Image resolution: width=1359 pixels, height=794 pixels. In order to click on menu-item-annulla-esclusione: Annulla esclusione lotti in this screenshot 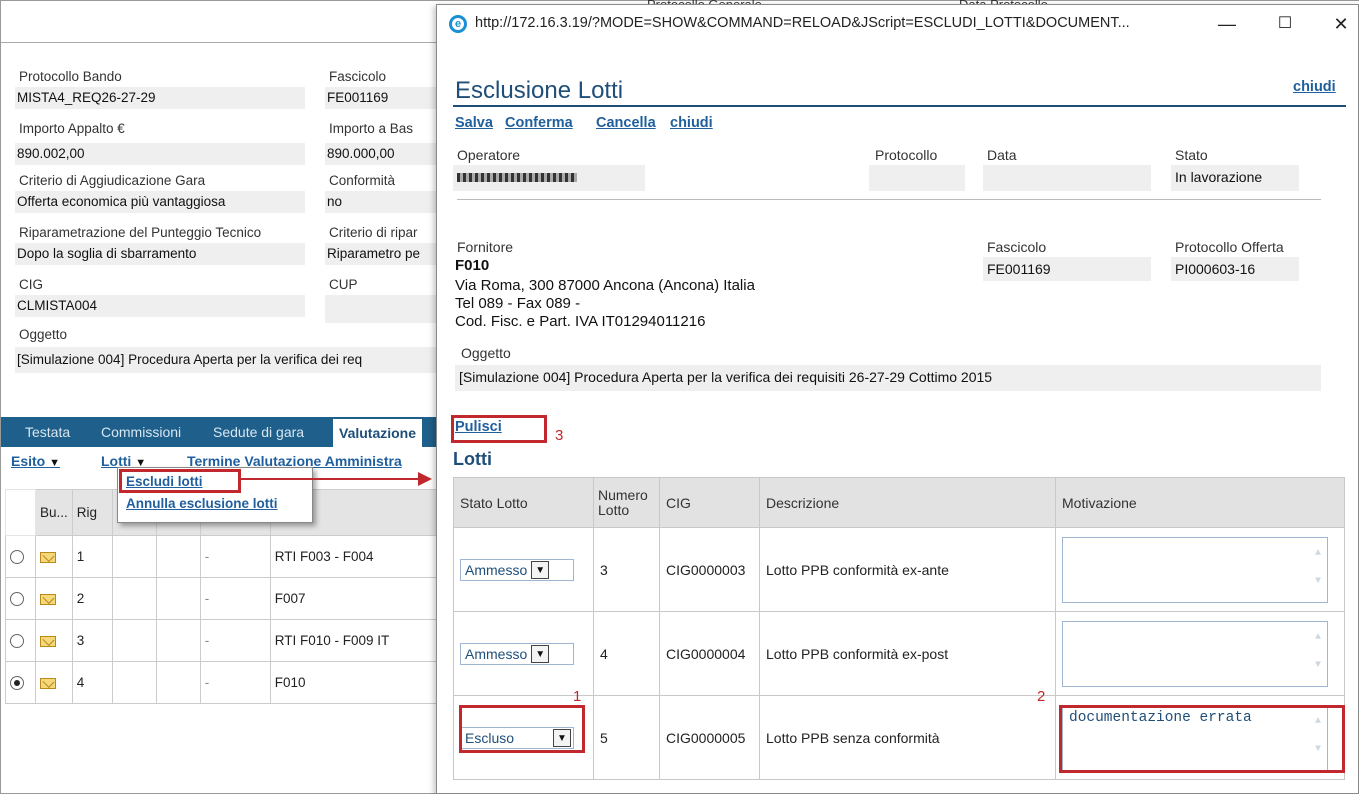, I will do `click(202, 503)`.